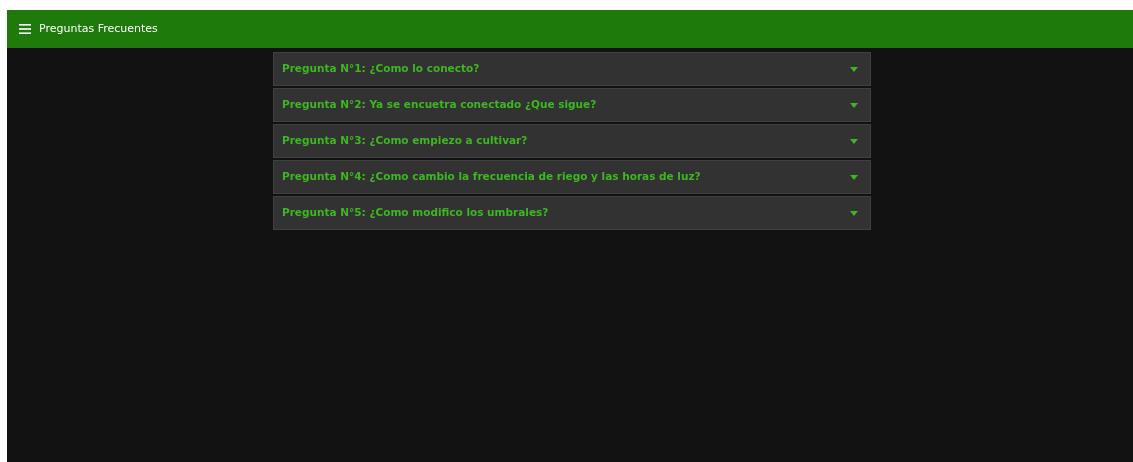 The width and height of the screenshot is (1133, 462). Describe the element at coordinates (572, 105) in the screenshot. I see `faq-item: Pregunta N°2: Ya se encuetra conectado ¿Que sigue?` at that location.